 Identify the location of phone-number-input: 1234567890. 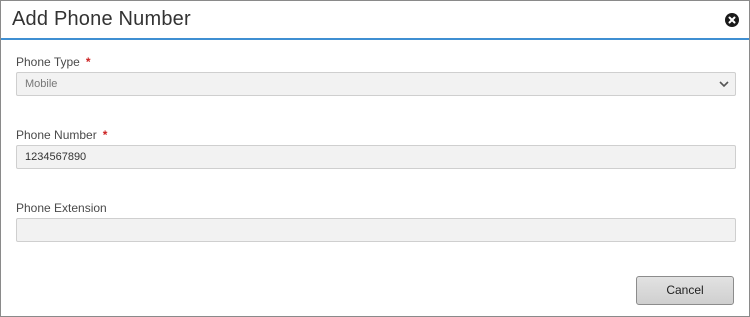
(376, 157).